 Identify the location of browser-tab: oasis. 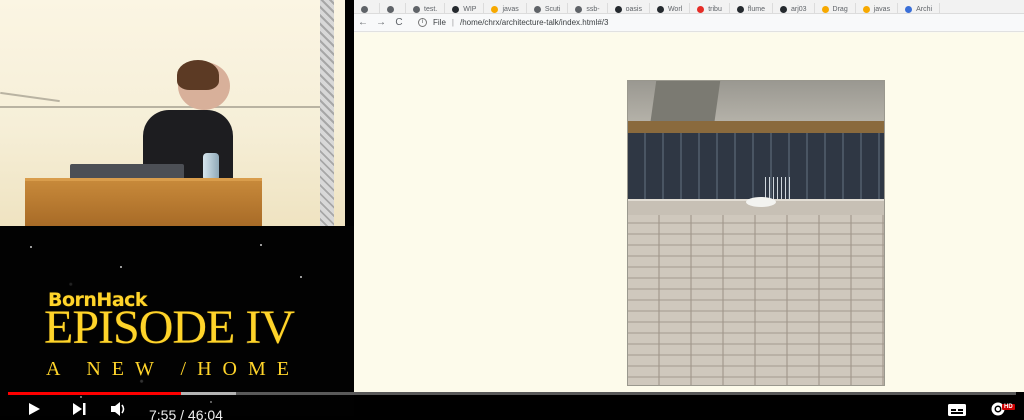
(629, 7).